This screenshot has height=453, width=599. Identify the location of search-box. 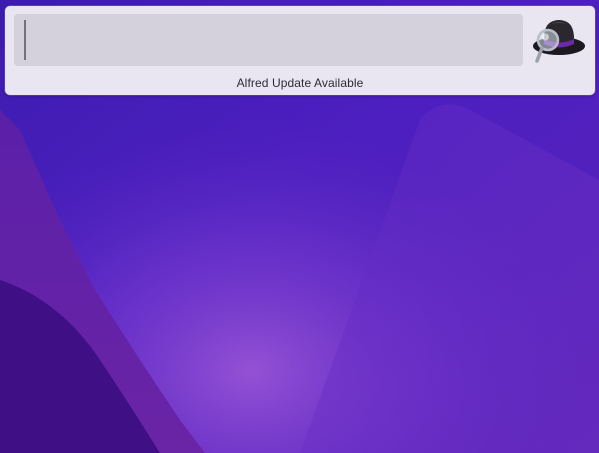
(268, 40).